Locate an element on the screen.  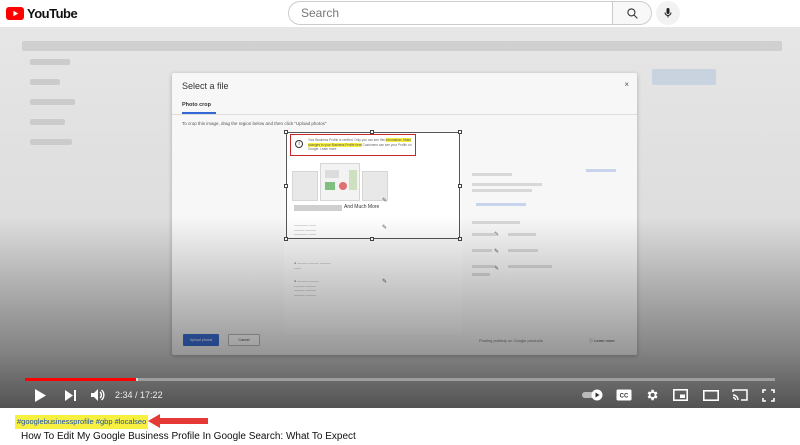
play-icon is located at coordinates (40, 395).